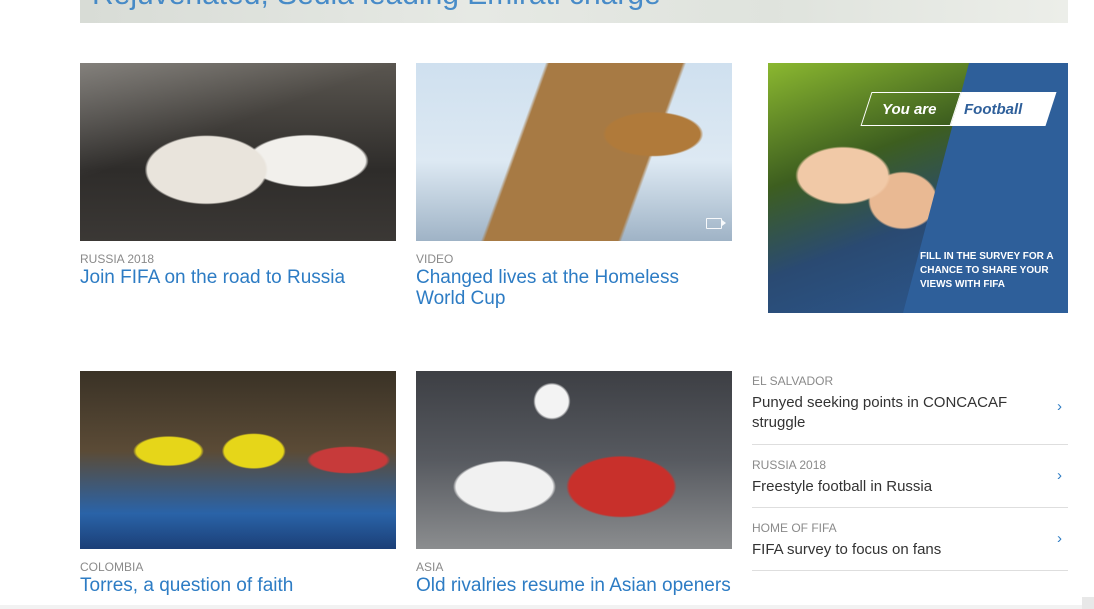 The width and height of the screenshot is (1094, 609). What do you see at coordinates (547, 607) in the screenshot?
I see `horizontal-scrollbar` at bounding box center [547, 607].